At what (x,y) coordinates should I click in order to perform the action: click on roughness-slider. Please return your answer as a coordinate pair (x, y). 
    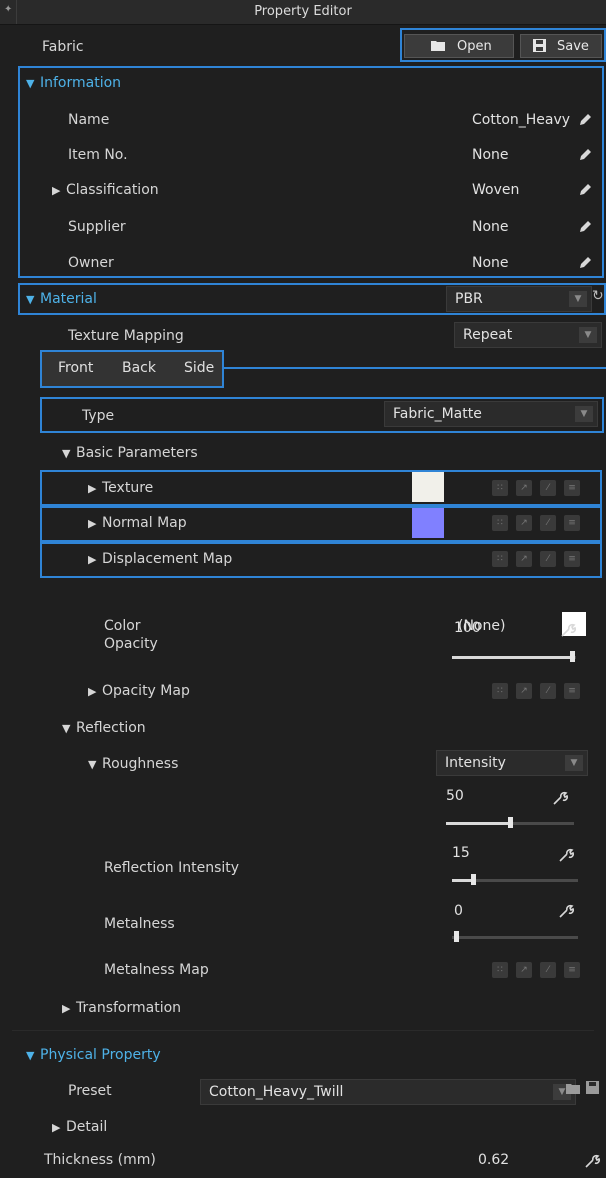
    Looking at the image, I should click on (510, 822).